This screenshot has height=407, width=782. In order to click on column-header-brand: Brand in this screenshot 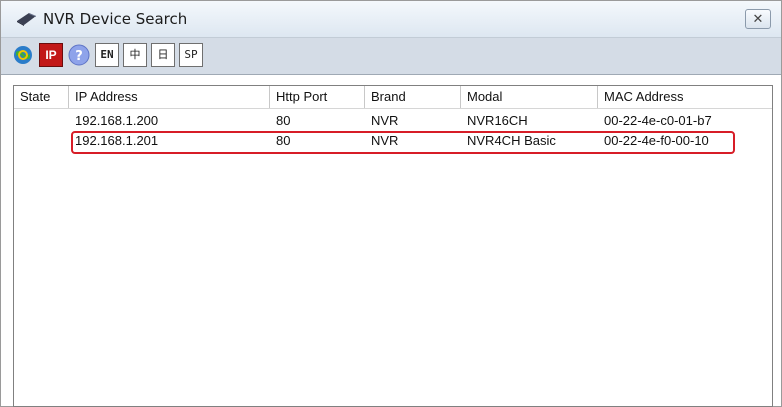, I will do `click(413, 97)`.